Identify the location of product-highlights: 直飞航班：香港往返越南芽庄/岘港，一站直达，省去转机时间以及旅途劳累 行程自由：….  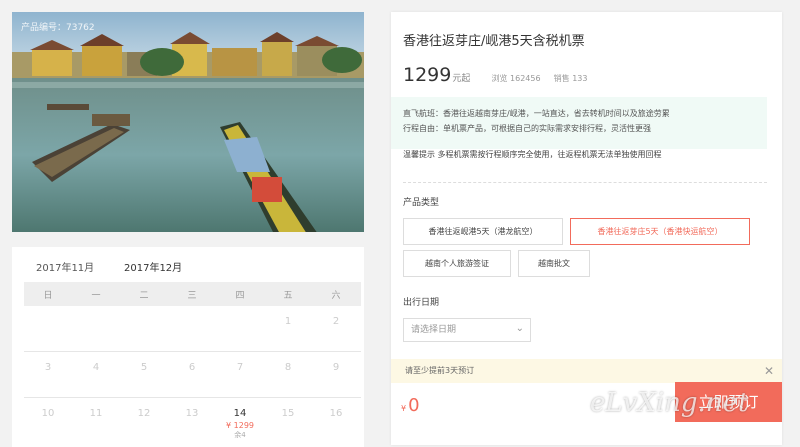
(579, 123).